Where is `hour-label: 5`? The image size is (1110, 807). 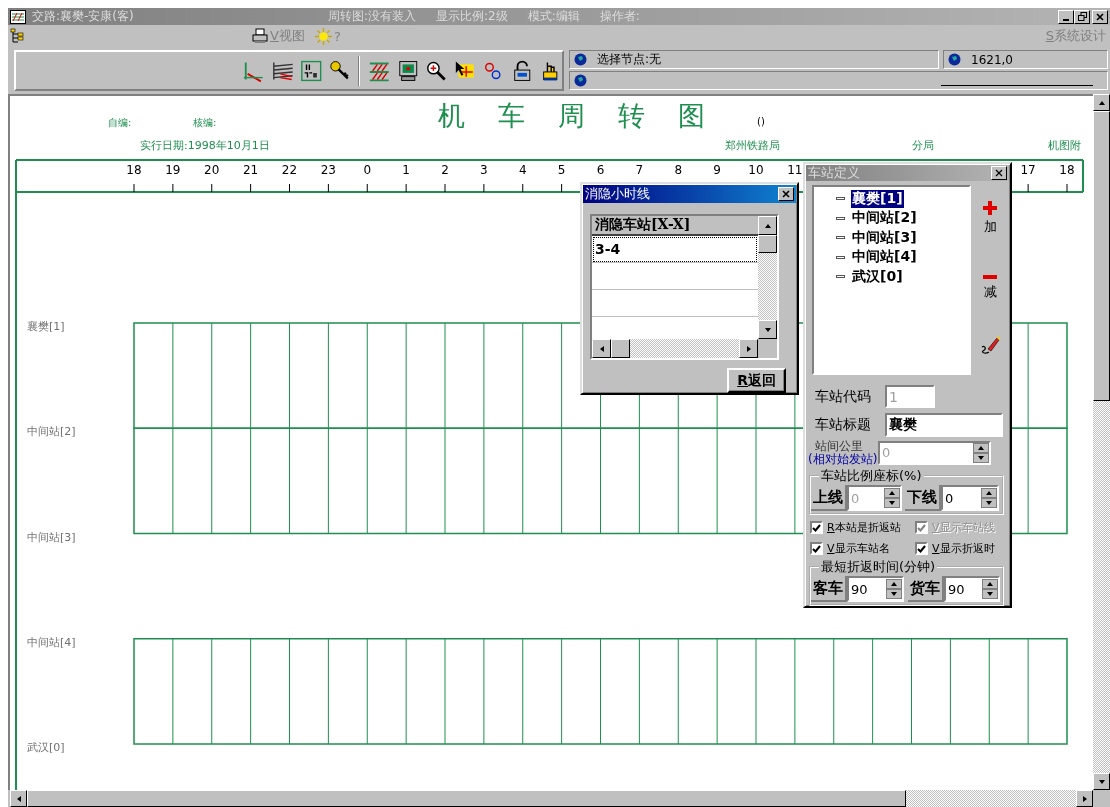
hour-label: 5 is located at coordinates (561, 170).